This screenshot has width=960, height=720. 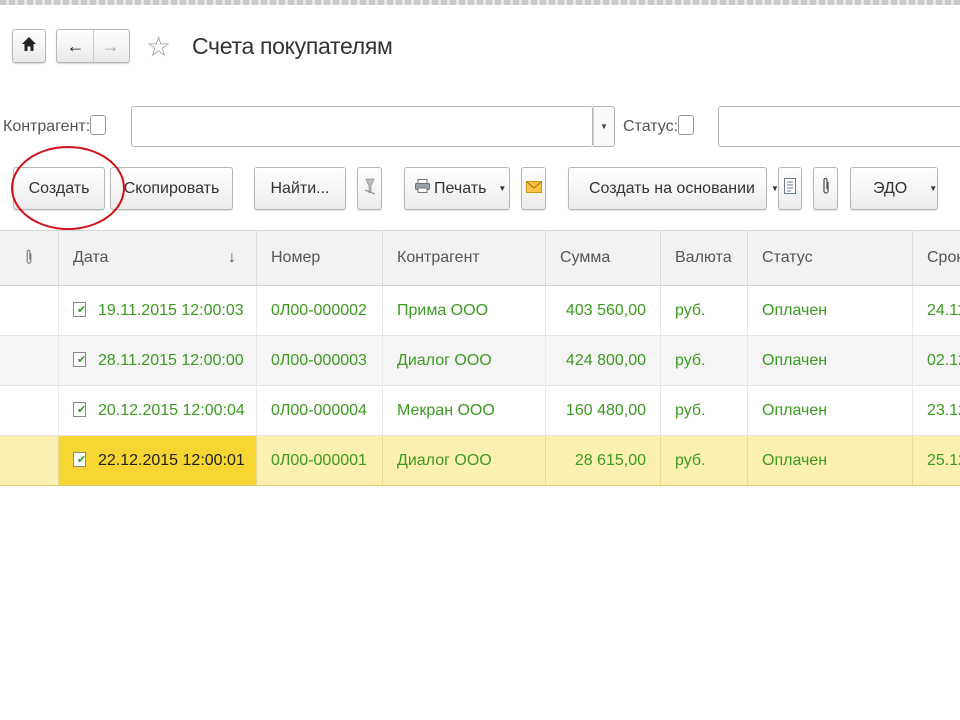 I want to click on create-based-on-label: Создать на основании, so click(x=672, y=188).